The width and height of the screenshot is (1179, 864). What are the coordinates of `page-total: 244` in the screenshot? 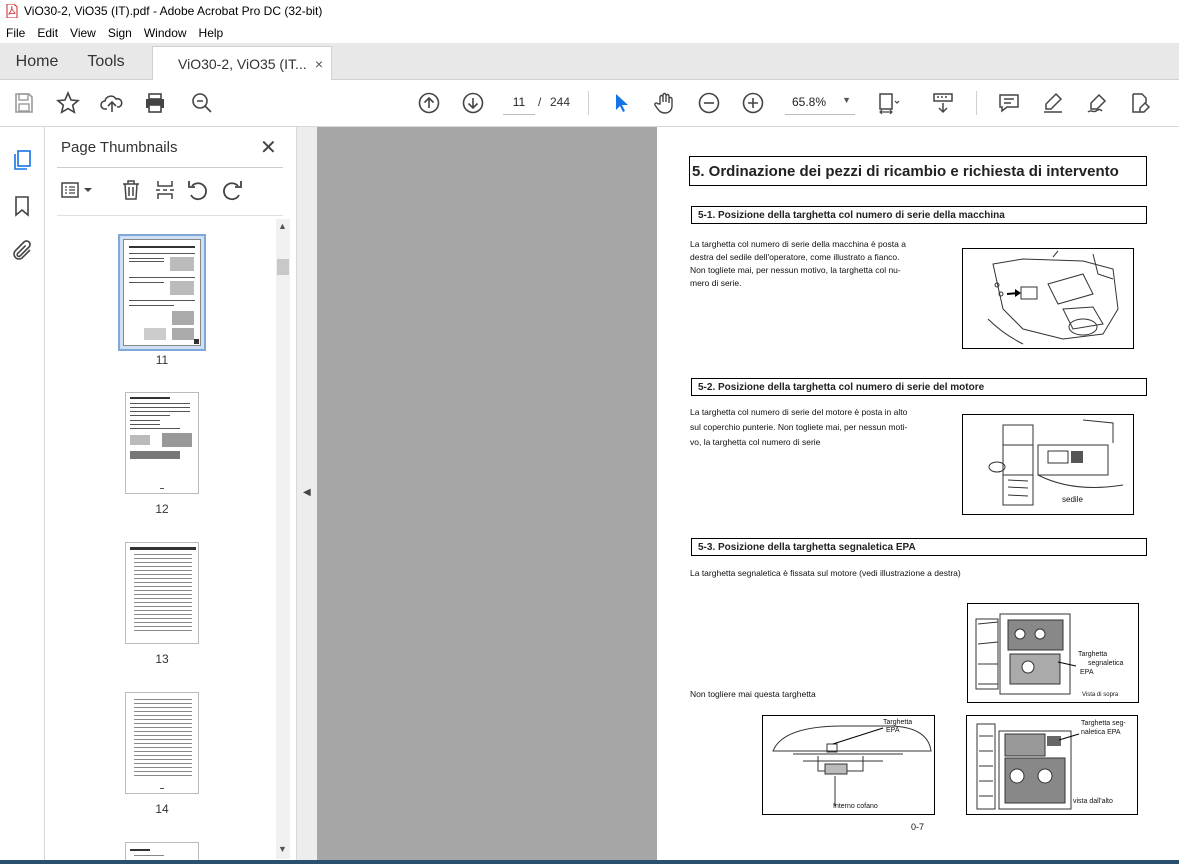 It's located at (560, 102).